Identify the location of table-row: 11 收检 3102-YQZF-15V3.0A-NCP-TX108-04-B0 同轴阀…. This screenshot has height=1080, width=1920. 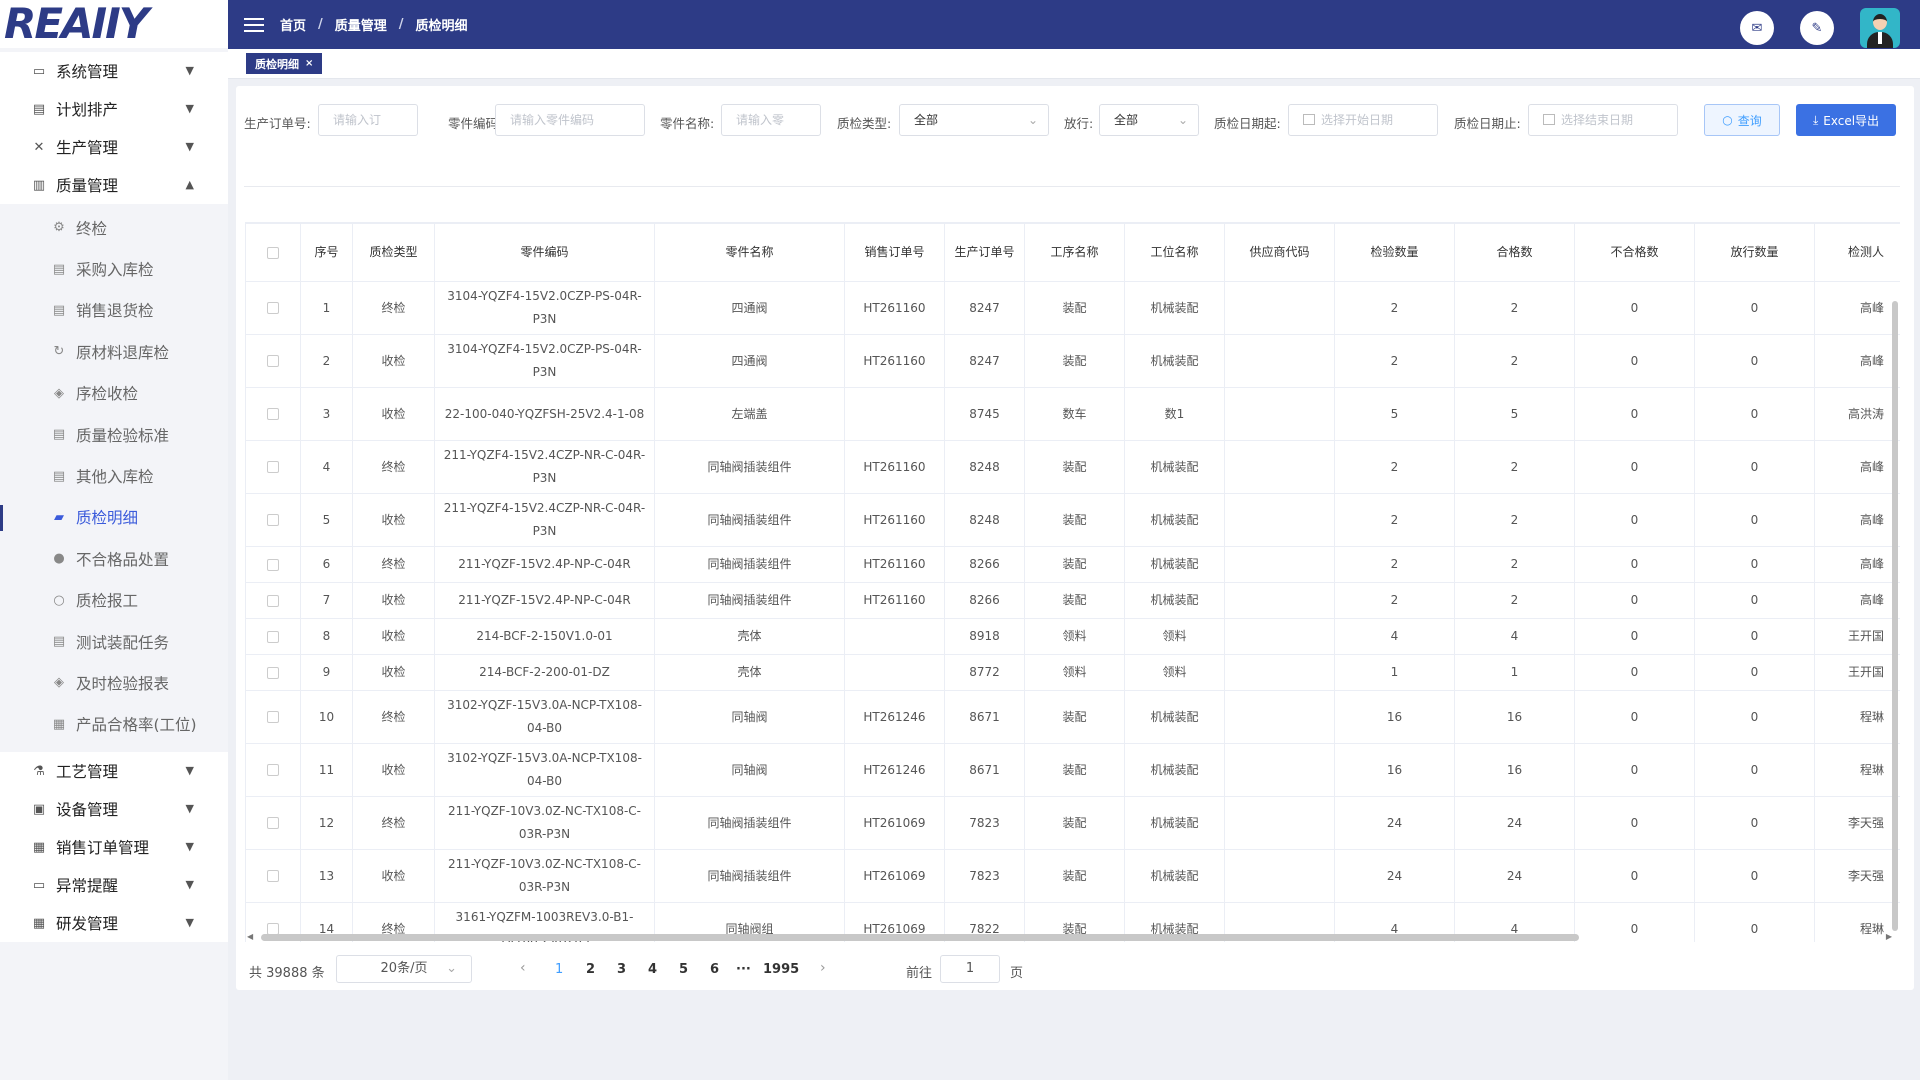
(1072, 770).